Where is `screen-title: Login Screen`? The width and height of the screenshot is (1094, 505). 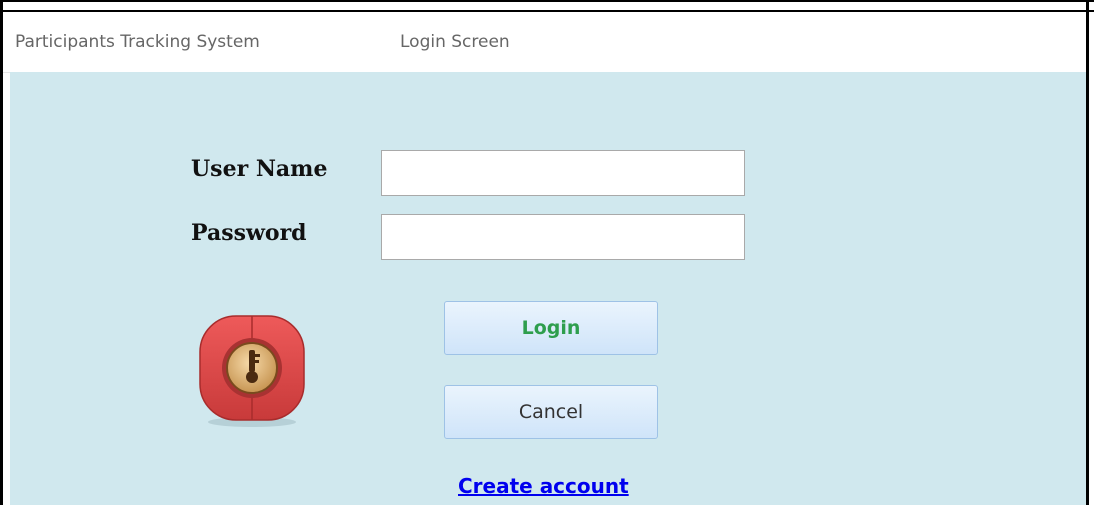 screen-title: Login Screen is located at coordinates (455, 42).